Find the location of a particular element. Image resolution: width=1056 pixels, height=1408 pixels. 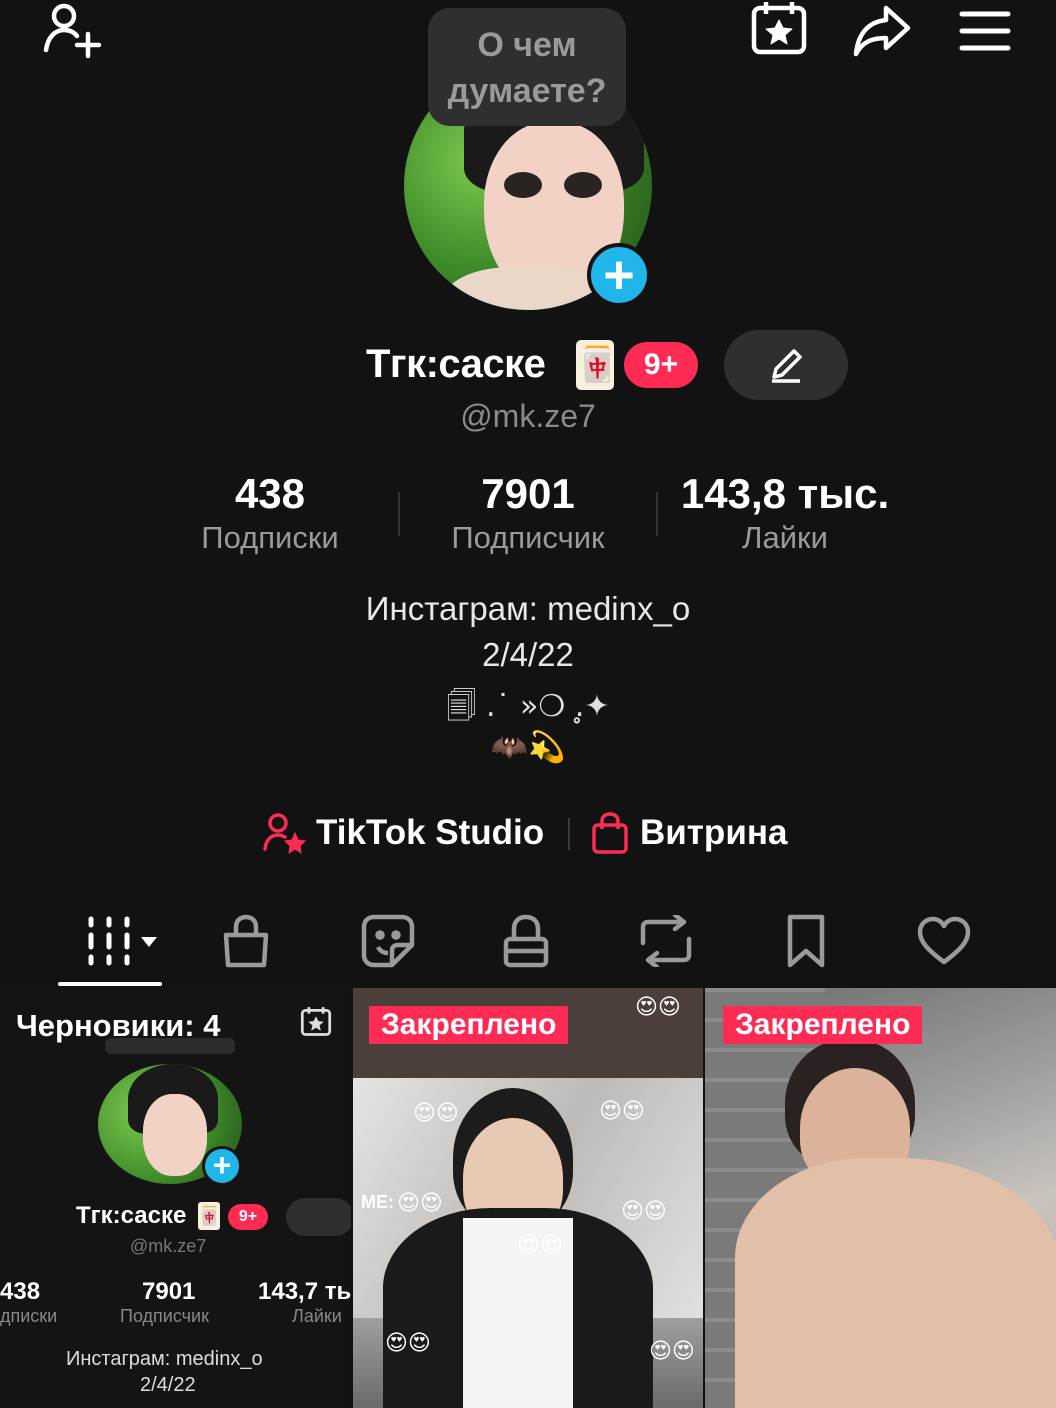

profile-tabs is located at coordinates (528, 944).